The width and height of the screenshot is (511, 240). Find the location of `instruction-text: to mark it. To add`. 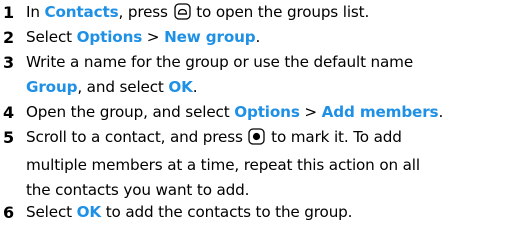

instruction-text: to mark it. To add is located at coordinates (334, 137).